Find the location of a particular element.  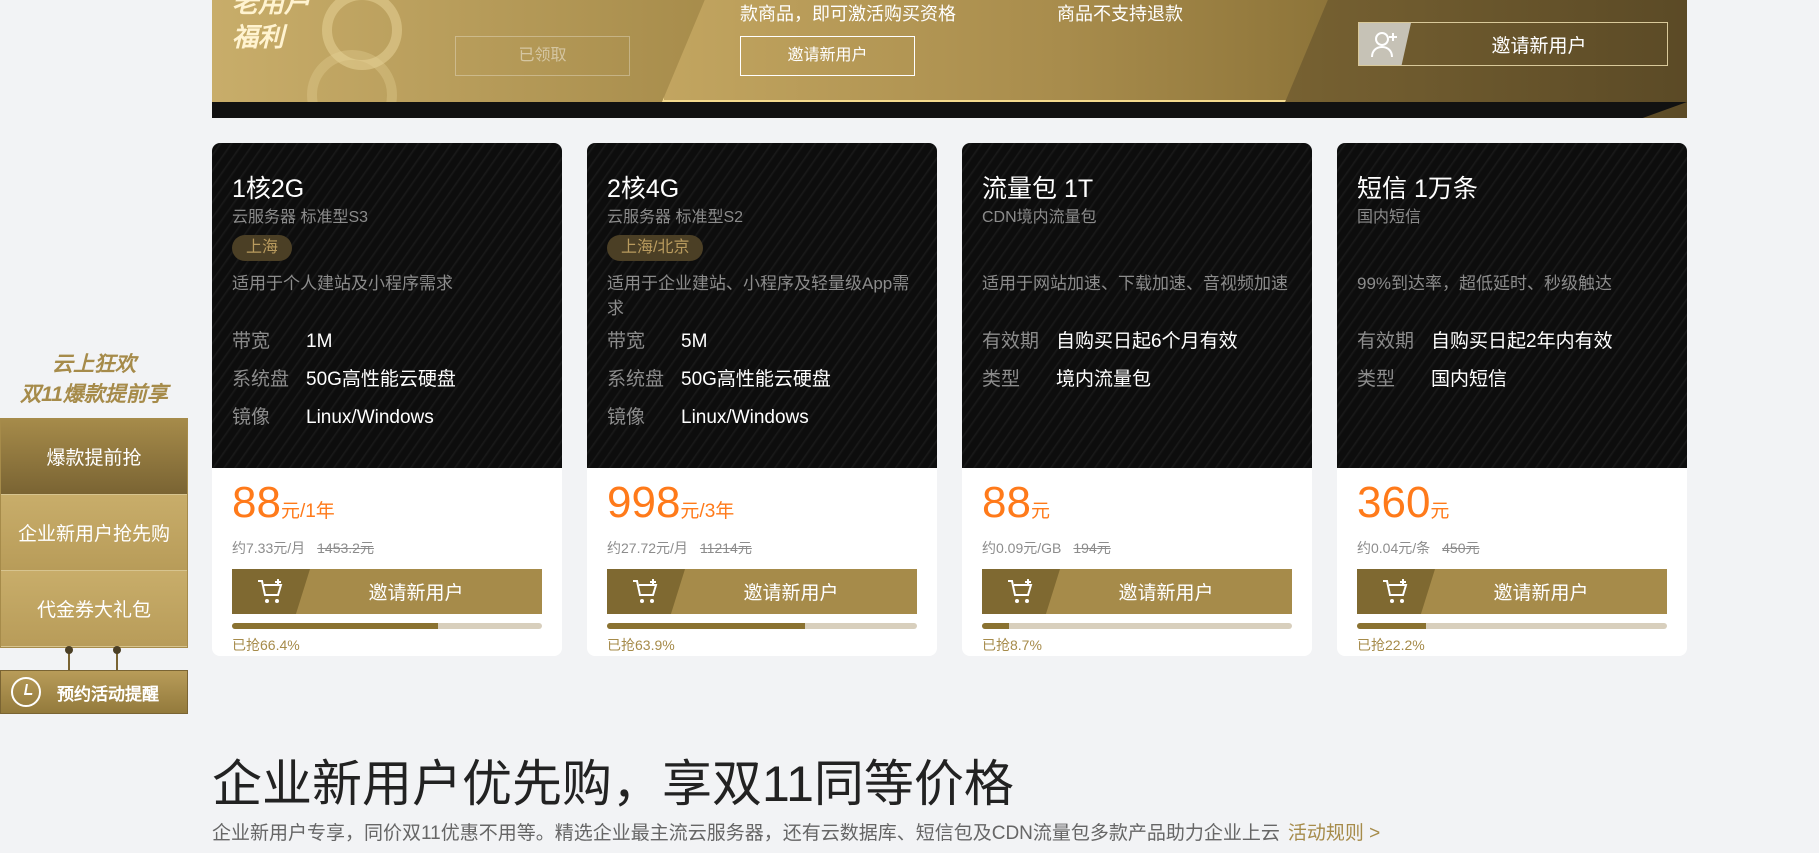

invite-new-user-button: 邀请新用户 is located at coordinates (1513, 44).